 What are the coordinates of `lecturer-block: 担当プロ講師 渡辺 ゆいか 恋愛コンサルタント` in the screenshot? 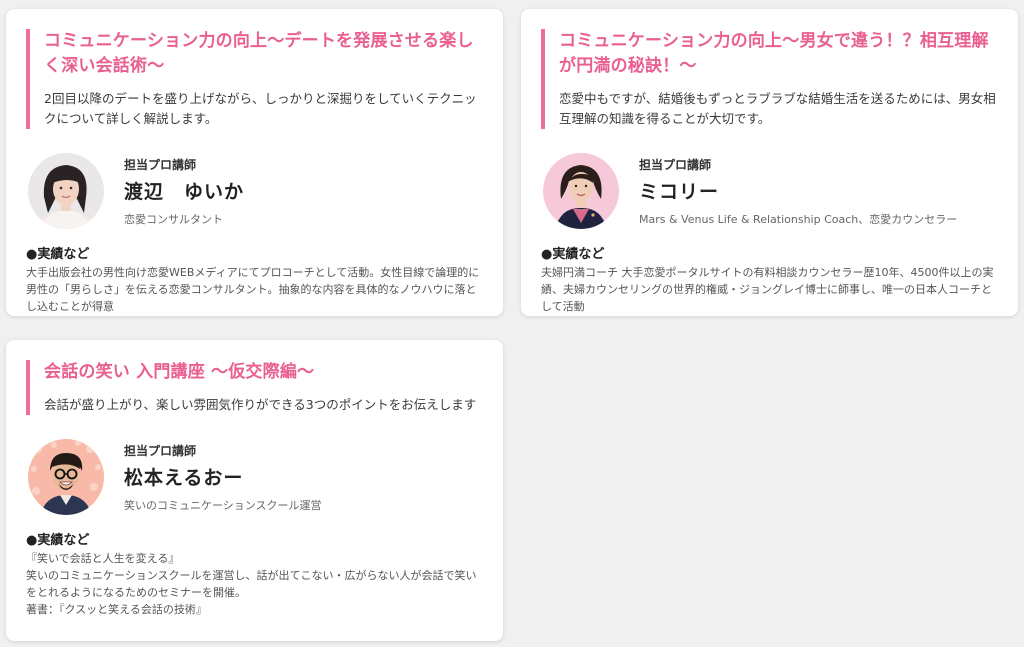 It's located at (255, 191).